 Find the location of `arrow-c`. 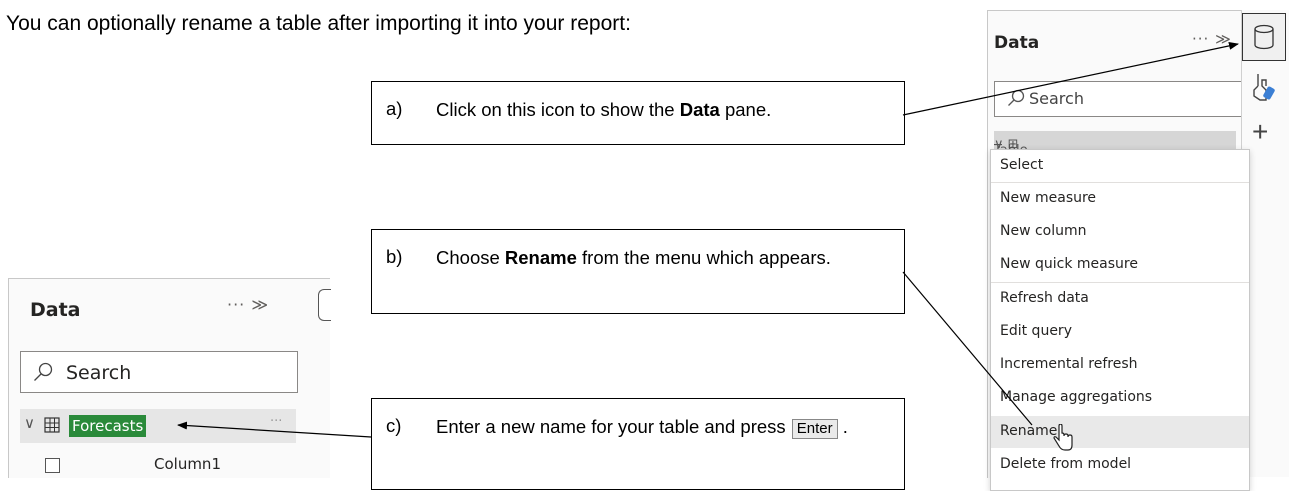

arrow-c is located at coordinates (274, 429).